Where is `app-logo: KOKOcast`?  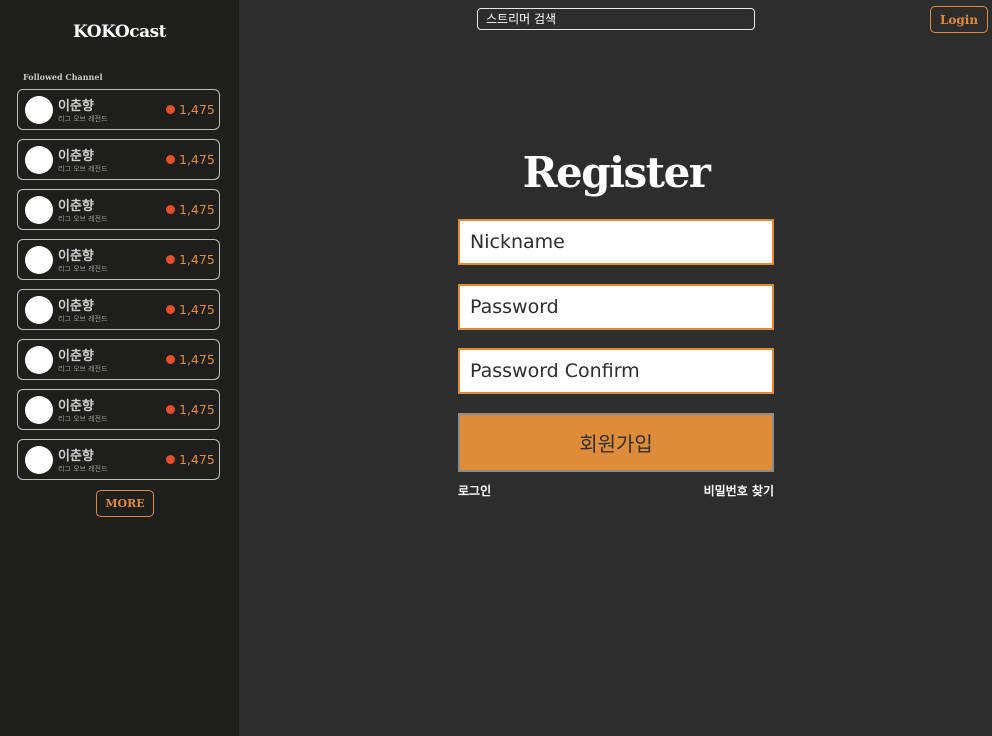 app-logo: KOKOcast is located at coordinates (119, 32).